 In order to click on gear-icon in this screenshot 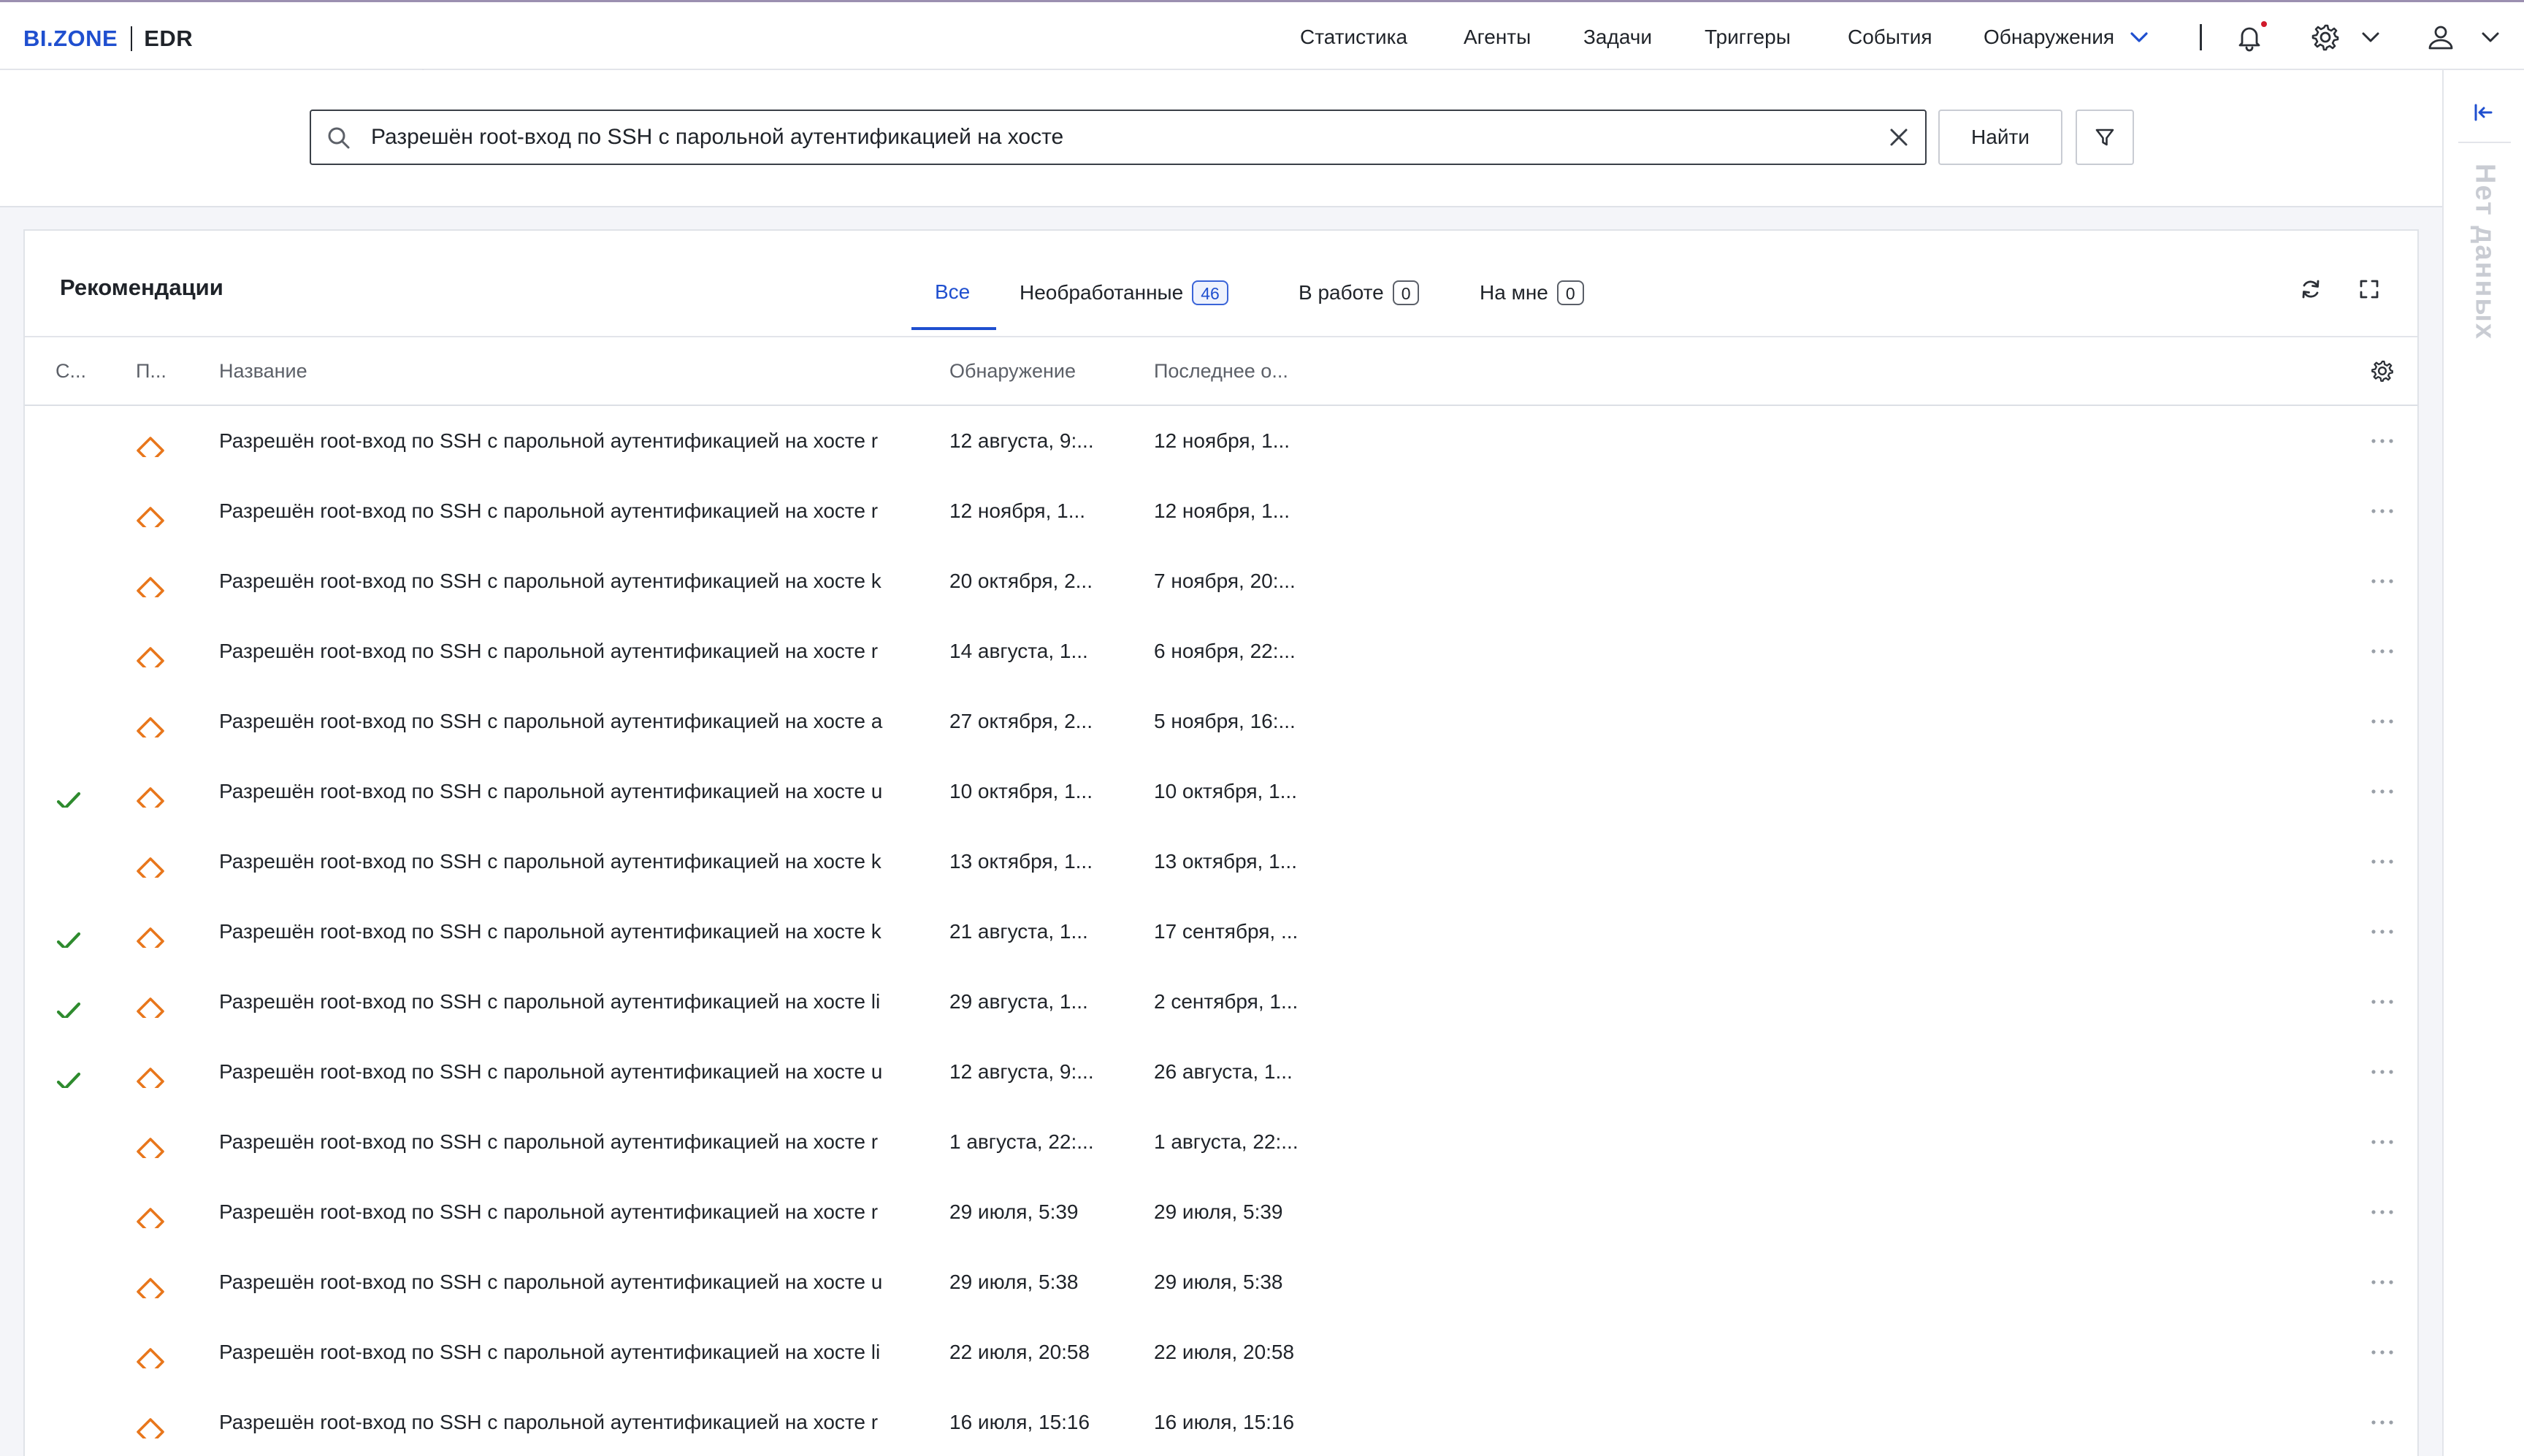, I will do `click(2325, 37)`.